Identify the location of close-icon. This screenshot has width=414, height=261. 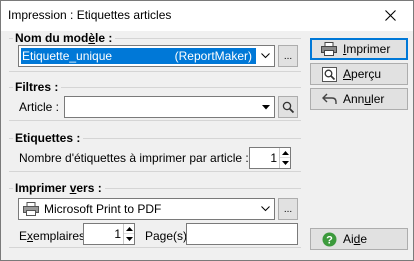
(390, 15).